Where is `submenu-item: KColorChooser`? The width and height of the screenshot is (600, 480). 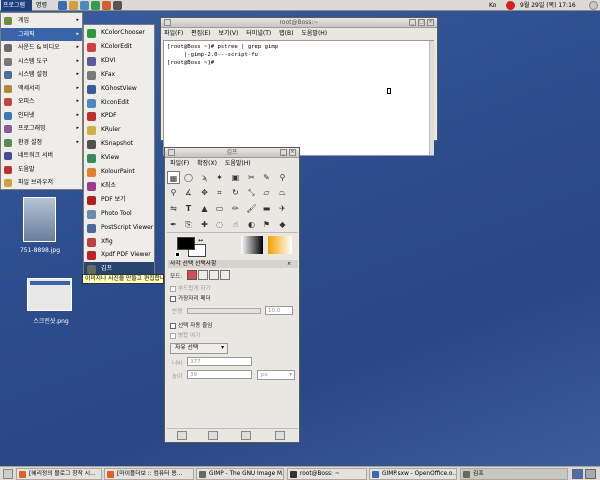 submenu-item: KColorChooser is located at coordinates (119, 33).